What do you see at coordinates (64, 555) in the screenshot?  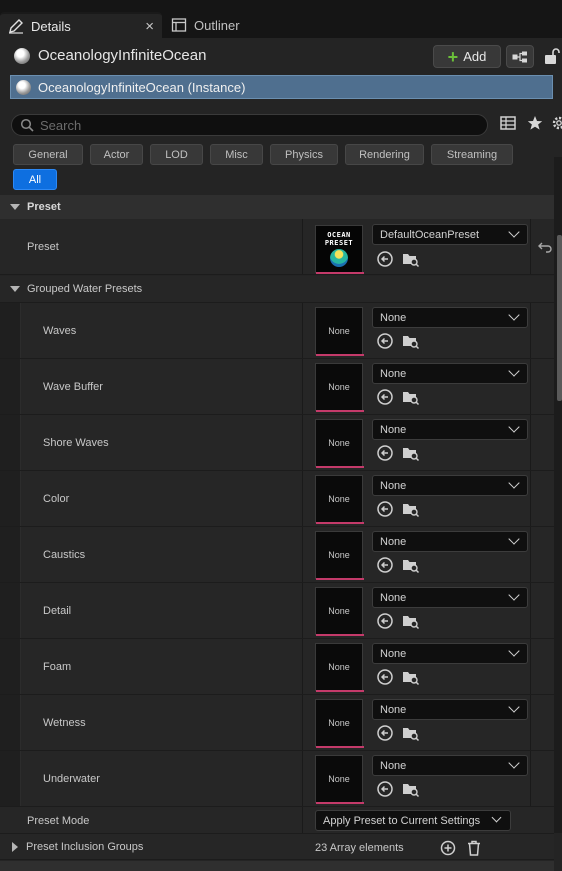 I see `property-label: Caustics` at bounding box center [64, 555].